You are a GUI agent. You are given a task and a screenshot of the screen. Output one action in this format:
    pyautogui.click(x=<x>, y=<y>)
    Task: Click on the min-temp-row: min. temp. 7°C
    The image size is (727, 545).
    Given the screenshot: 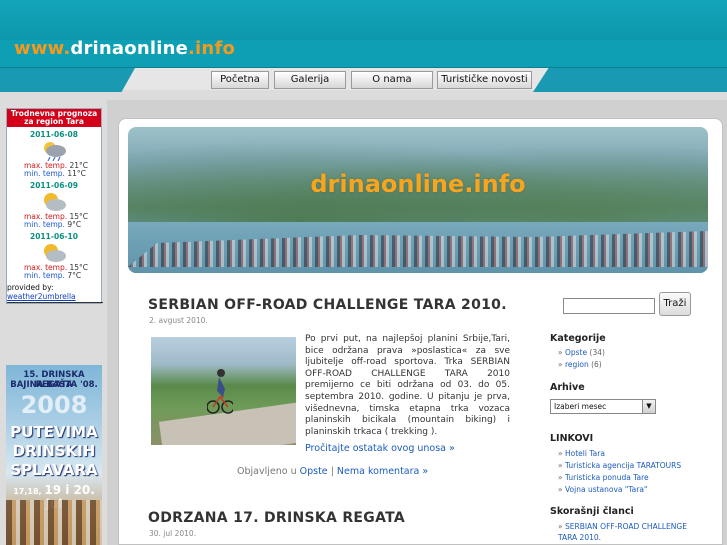 What is the action you would take?
    pyautogui.click(x=54, y=276)
    